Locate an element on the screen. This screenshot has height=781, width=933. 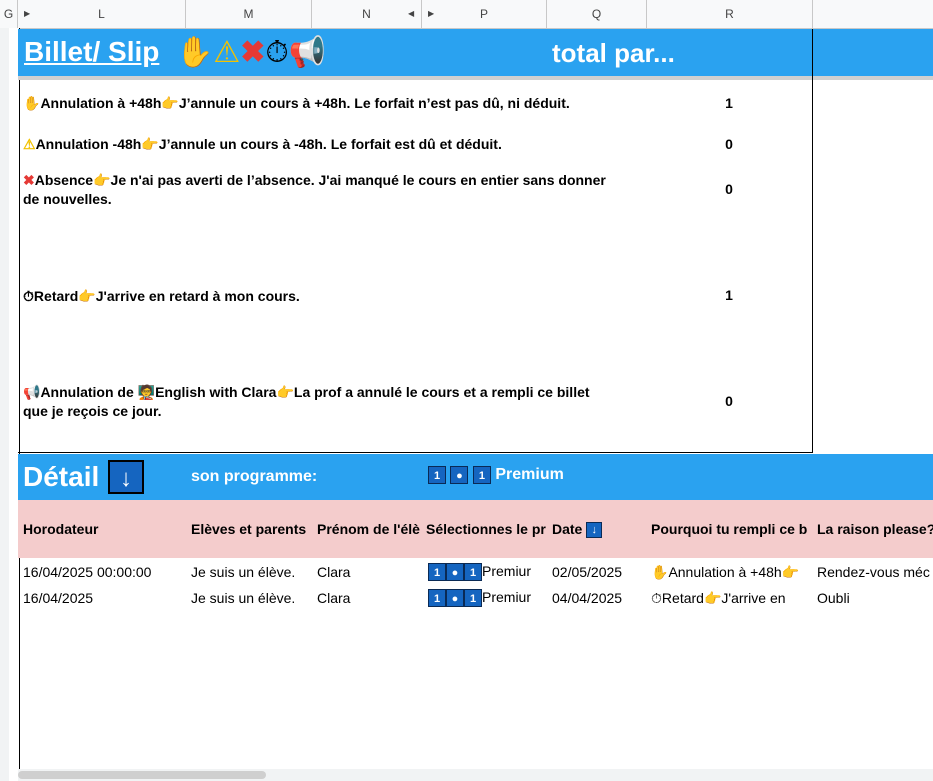
cell-pourquoi: ✋Annulation à +48h👉 is located at coordinates (733, 572).